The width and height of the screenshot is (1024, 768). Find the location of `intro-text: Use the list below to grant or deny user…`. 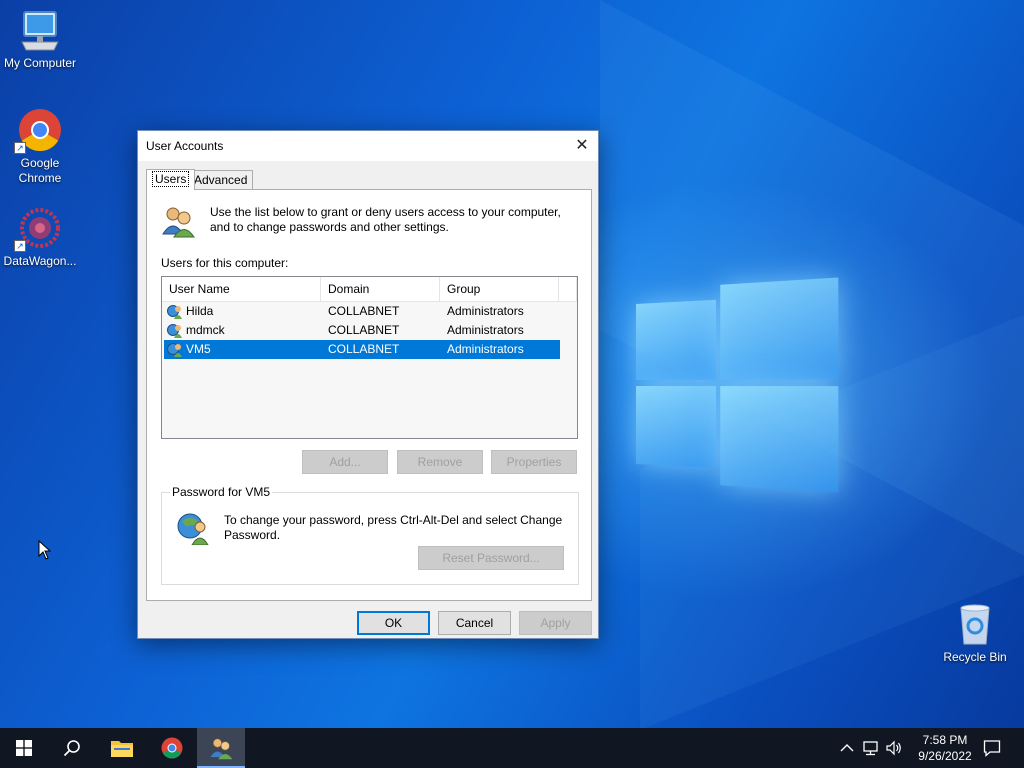

intro-text: Use the list below to grant or deny user… is located at coordinates (390, 220).